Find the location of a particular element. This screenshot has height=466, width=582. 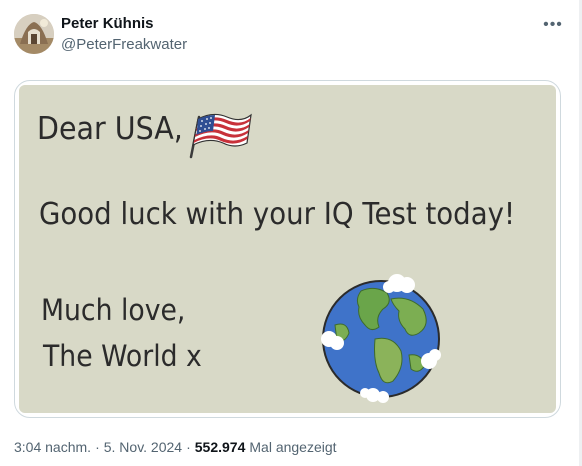

avatar is located at coordinates (34, 34).